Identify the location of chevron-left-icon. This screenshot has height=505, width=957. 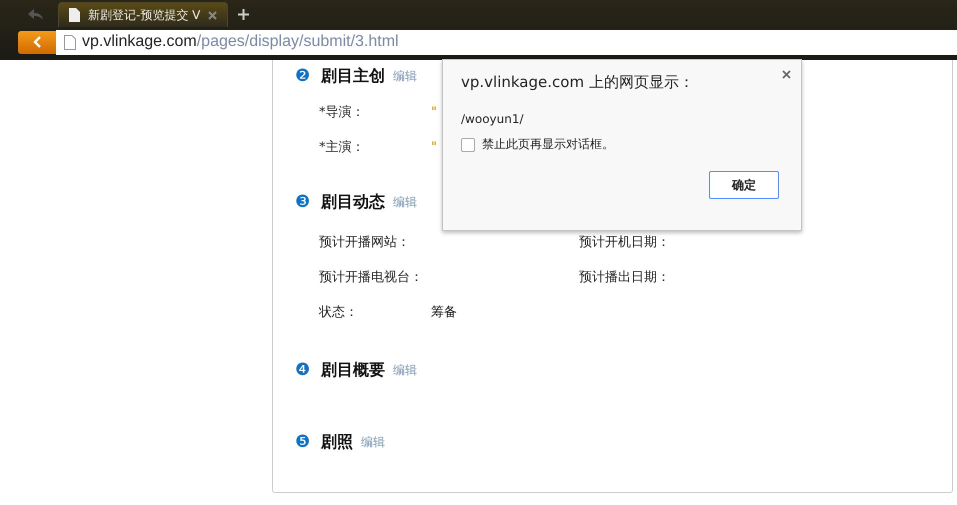
(37, 42).